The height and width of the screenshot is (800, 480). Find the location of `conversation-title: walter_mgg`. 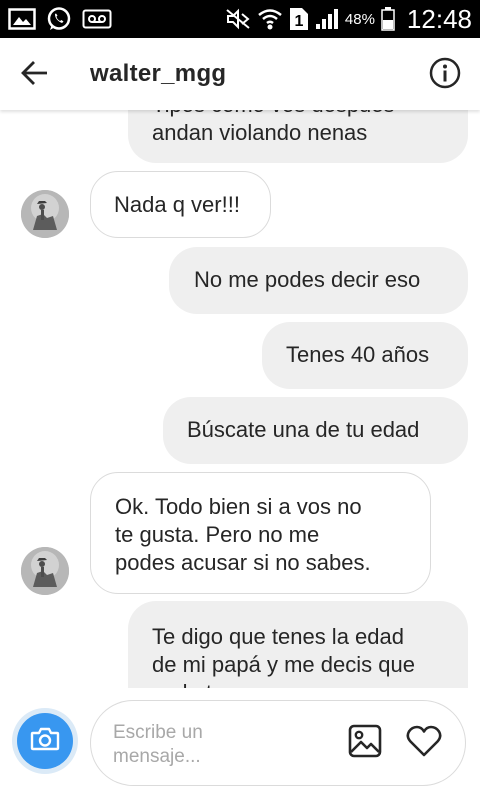

conversation-title: walter_mgg is located at coordinates (158, 74).